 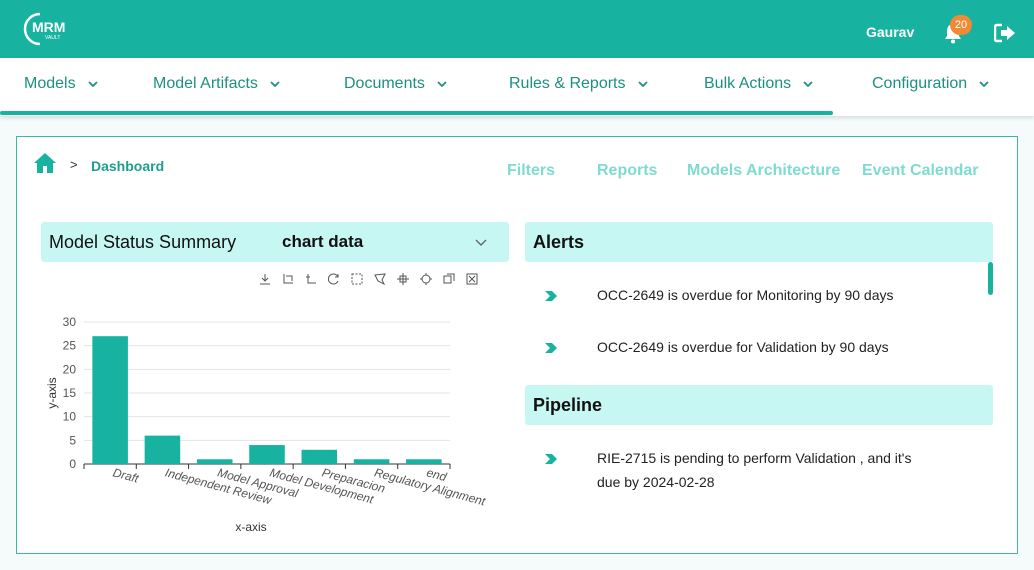 I want to click on y-tick-label: 30, so click(x=70, y=322).